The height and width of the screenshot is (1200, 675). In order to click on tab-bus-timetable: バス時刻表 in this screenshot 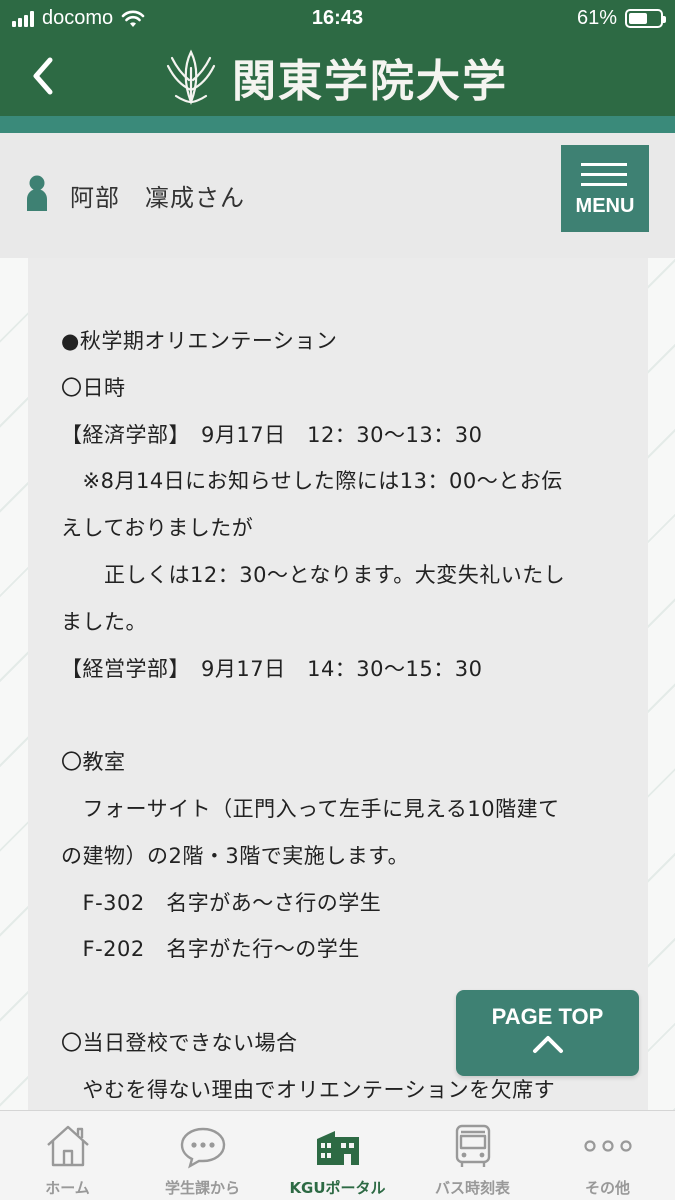, I will do `click(472, 1155)`.